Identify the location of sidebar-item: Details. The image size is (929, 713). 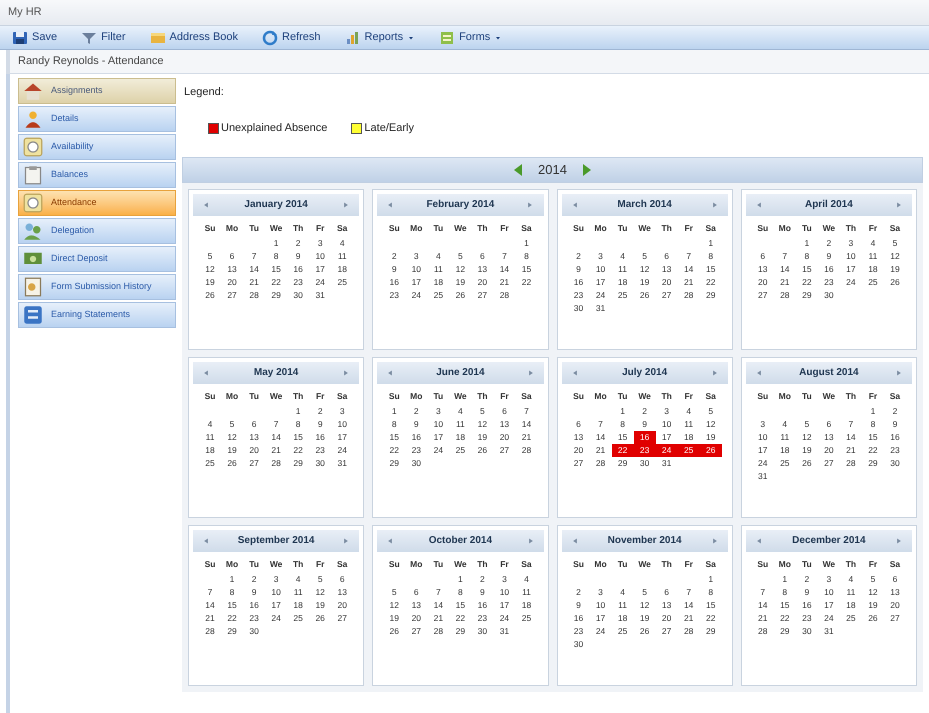
(97, 119).